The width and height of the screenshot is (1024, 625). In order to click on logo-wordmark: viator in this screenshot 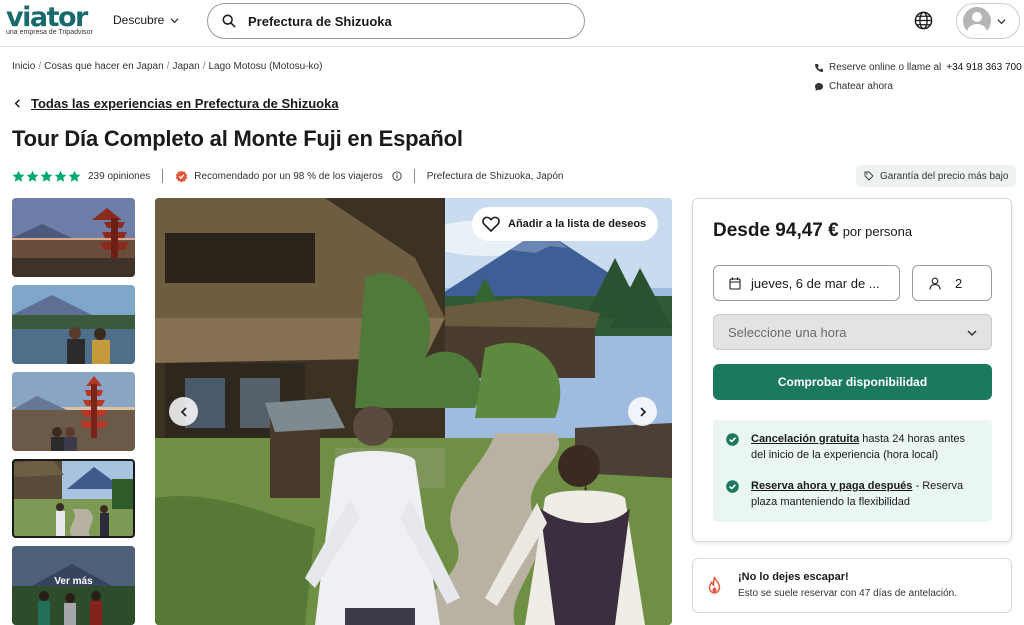, I will do `click(47, 17)`.